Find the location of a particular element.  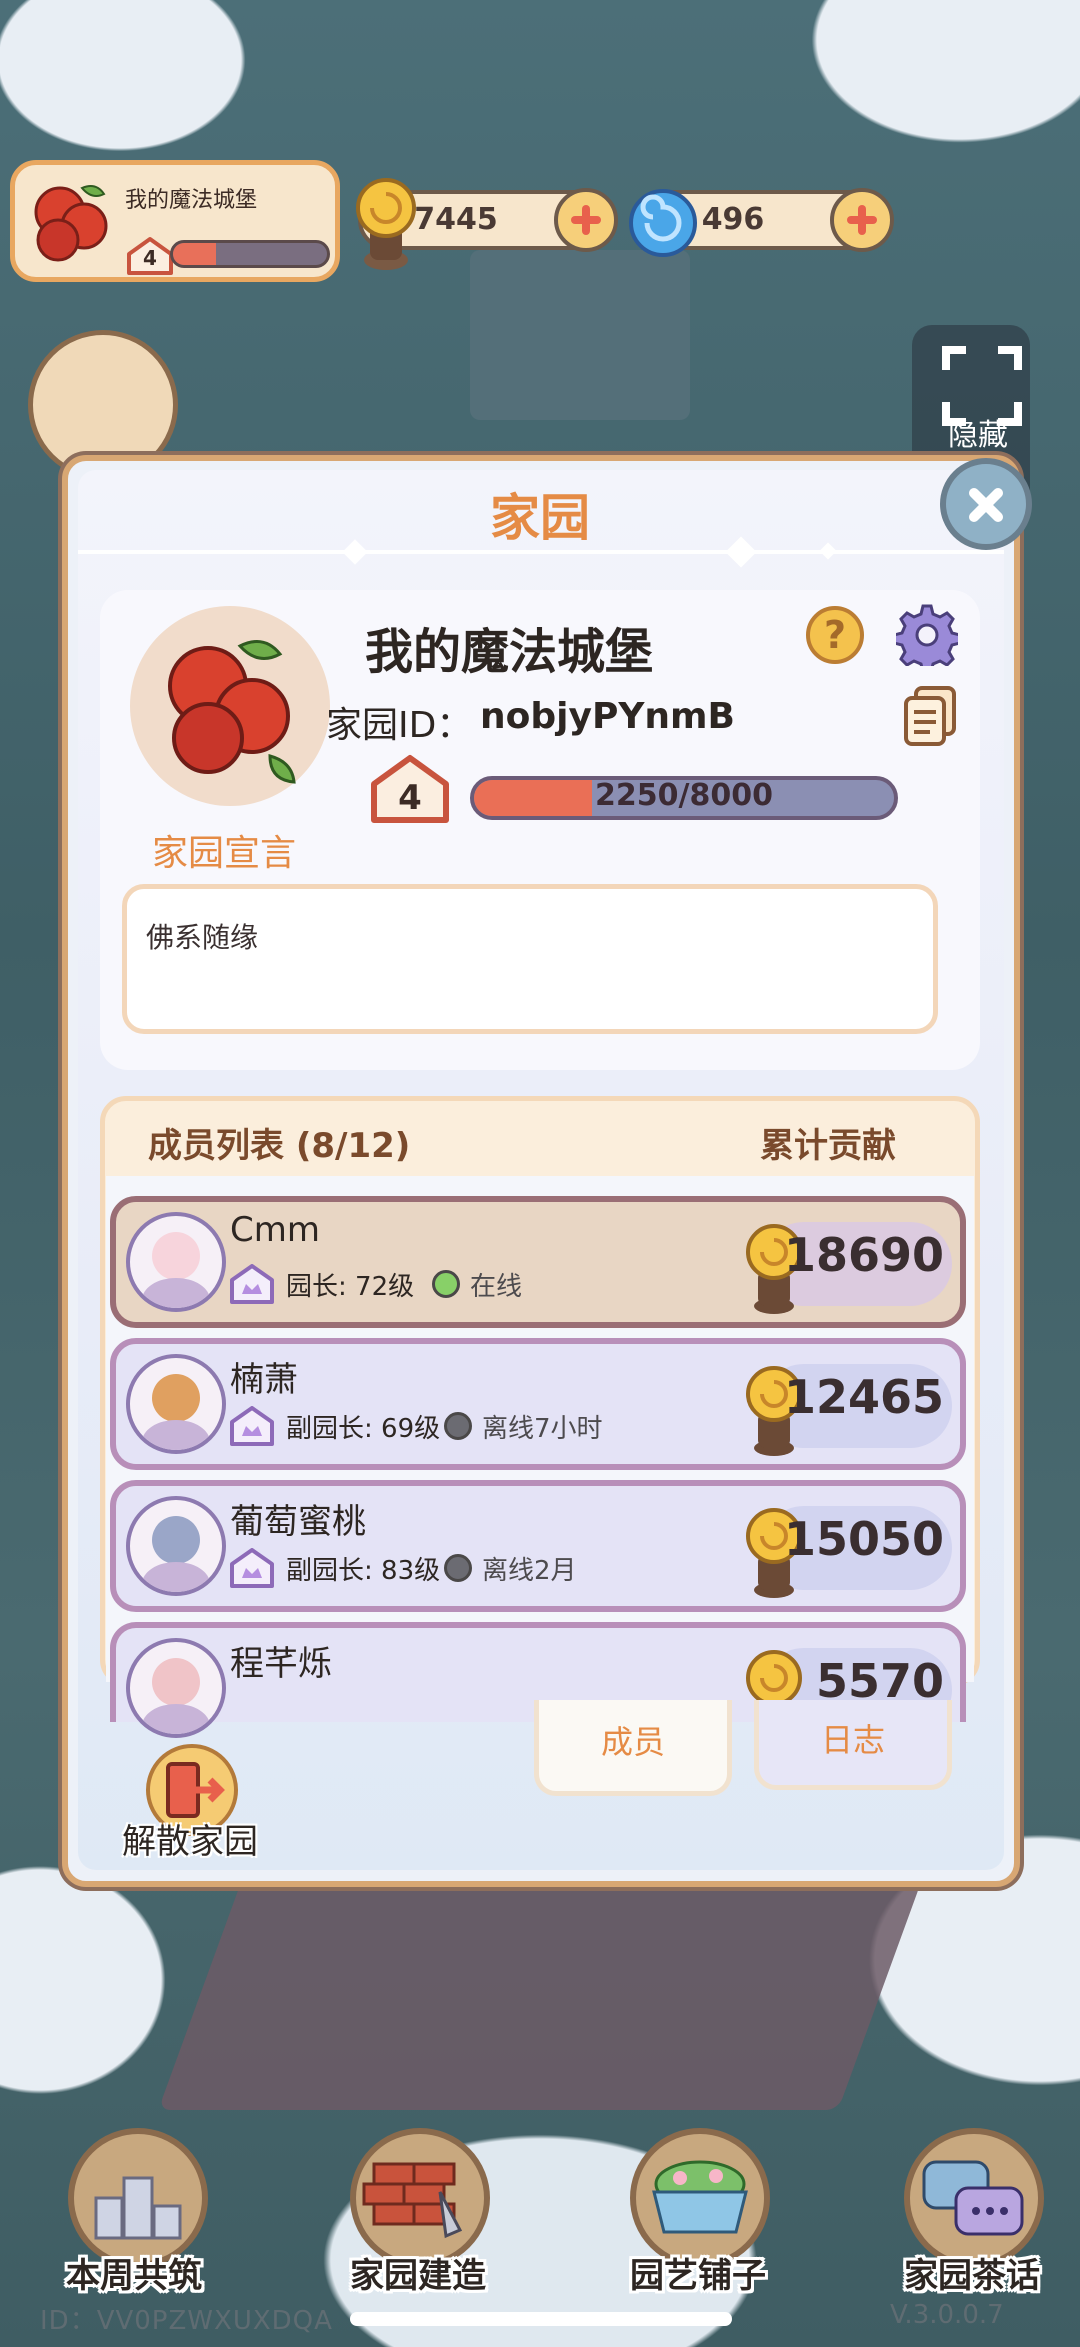

add-gems-button is located at coordinates (862, 220).